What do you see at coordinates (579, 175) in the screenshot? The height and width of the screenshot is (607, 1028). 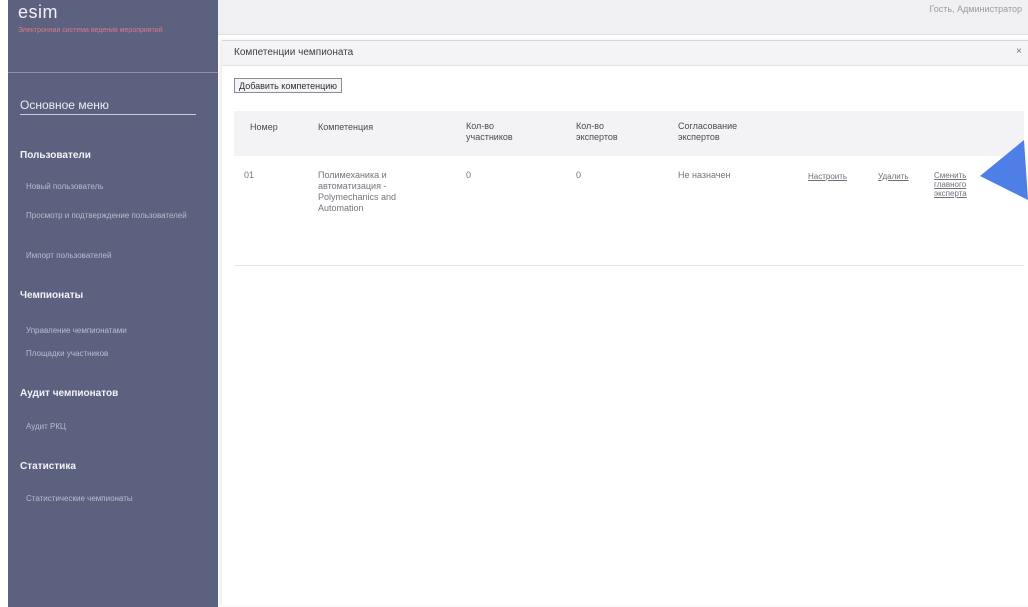 I see `row-experts: 0` at bounding box center [579, 175].